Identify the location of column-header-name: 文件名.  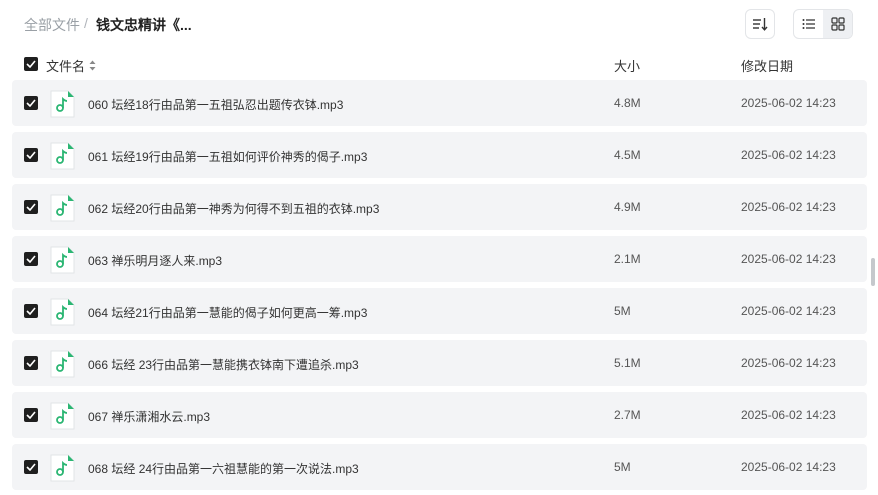
(71, 65).